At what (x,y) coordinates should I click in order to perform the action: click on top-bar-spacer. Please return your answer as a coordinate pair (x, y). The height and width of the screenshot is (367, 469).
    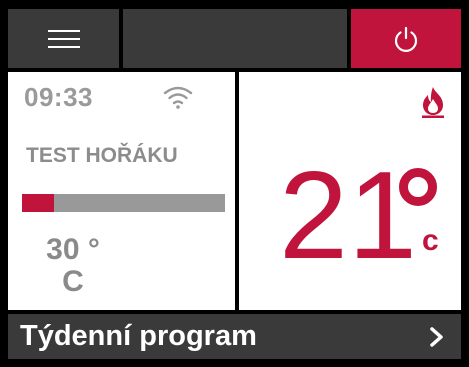
    Looking at the image, I should click on (234, 38).